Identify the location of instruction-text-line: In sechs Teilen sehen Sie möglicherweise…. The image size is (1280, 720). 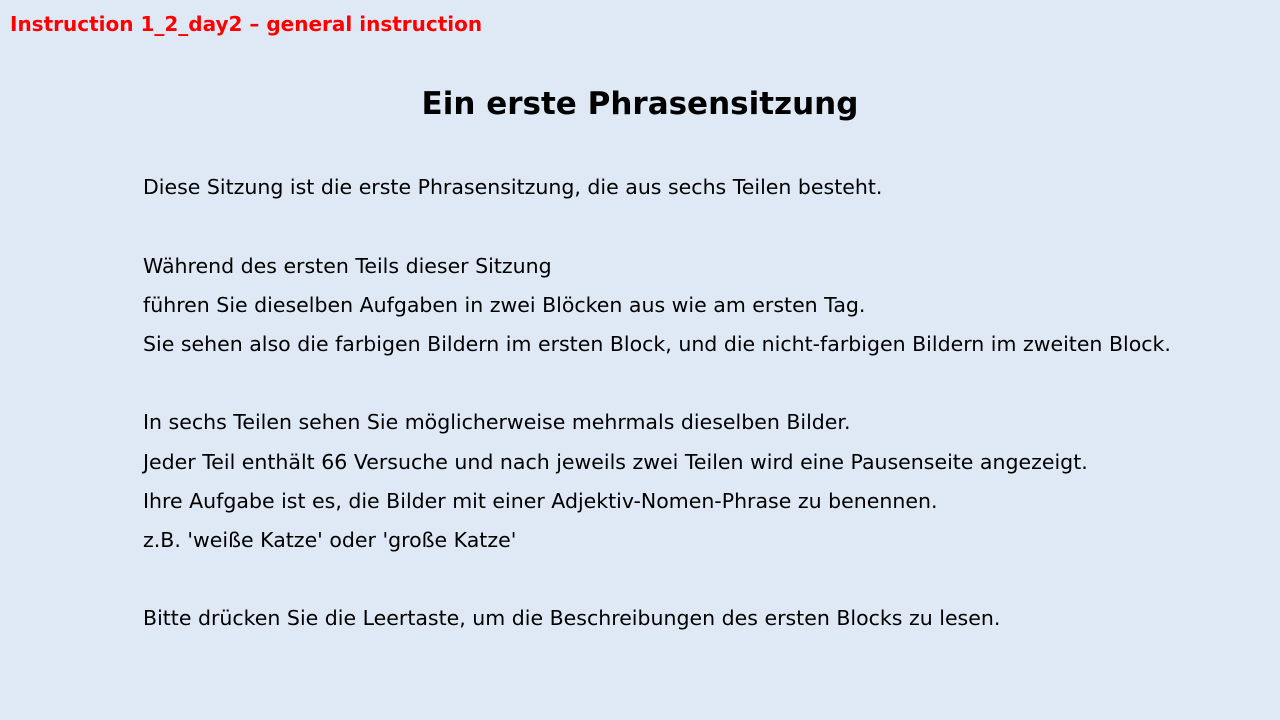
(497, 422).